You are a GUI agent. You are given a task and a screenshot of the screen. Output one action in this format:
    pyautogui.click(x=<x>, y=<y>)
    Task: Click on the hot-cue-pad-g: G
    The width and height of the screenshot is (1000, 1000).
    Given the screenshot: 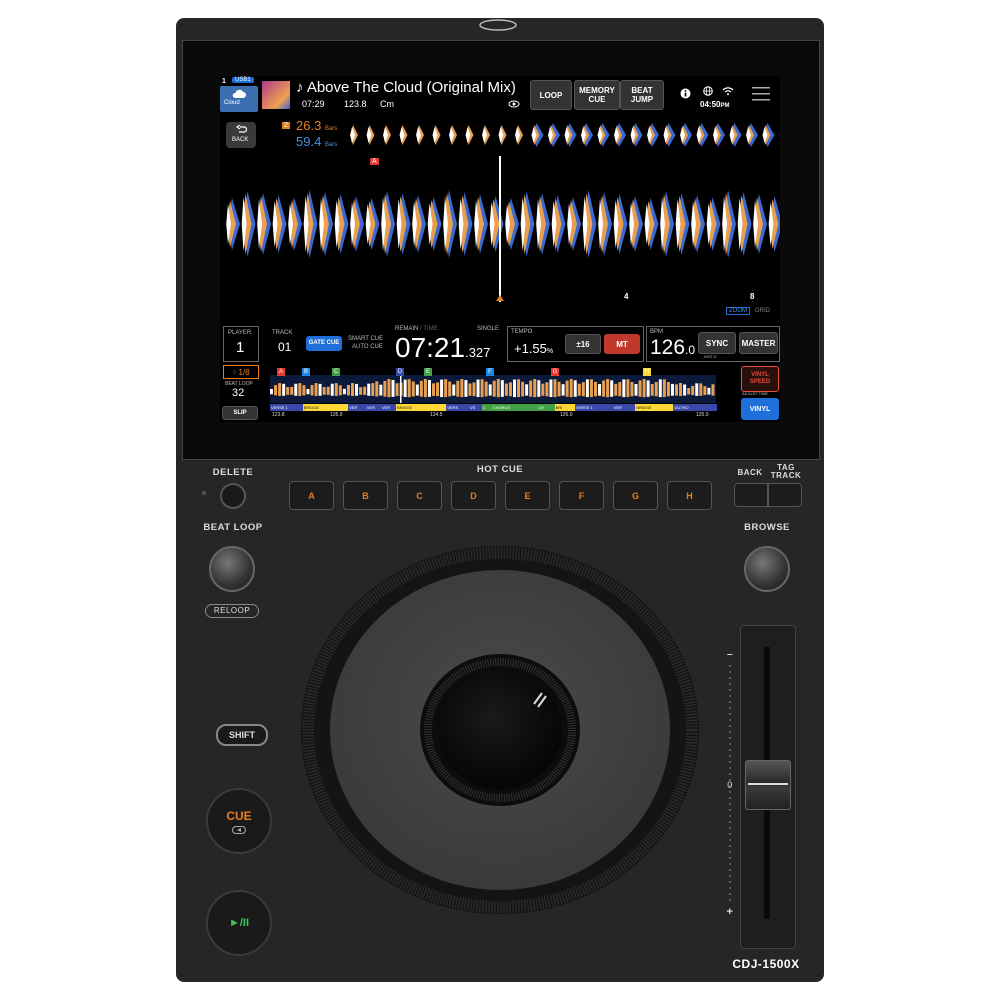 What is the action you would take?
    pyautogui.click(x=635, y=495)
    